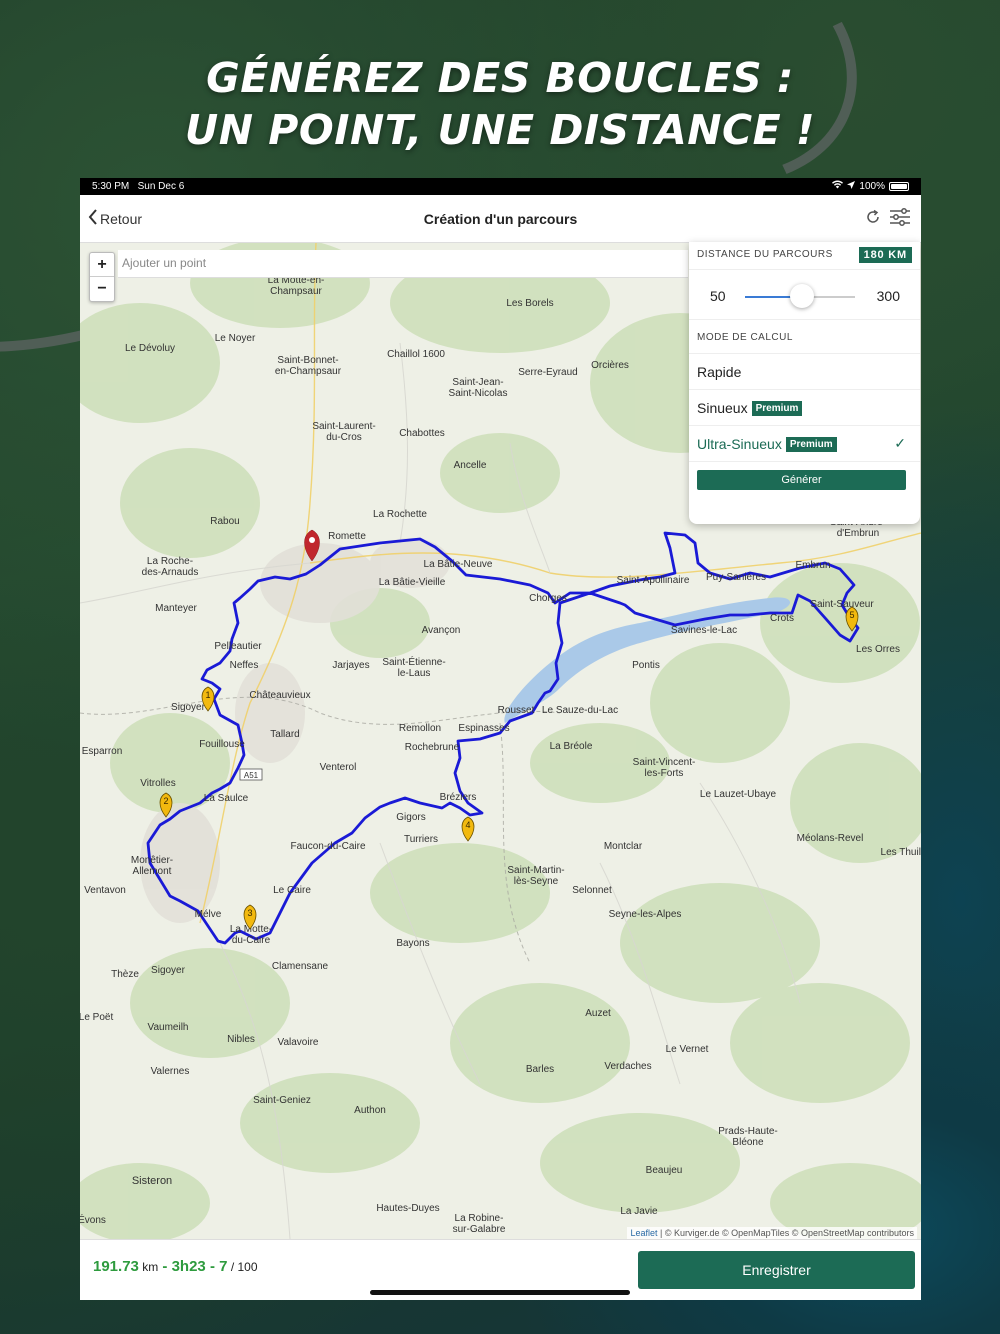 The image size is (1000, 1334). Describe the element at coordinates (899, 186) in the screenshot. I see `battery-icon` at that location.